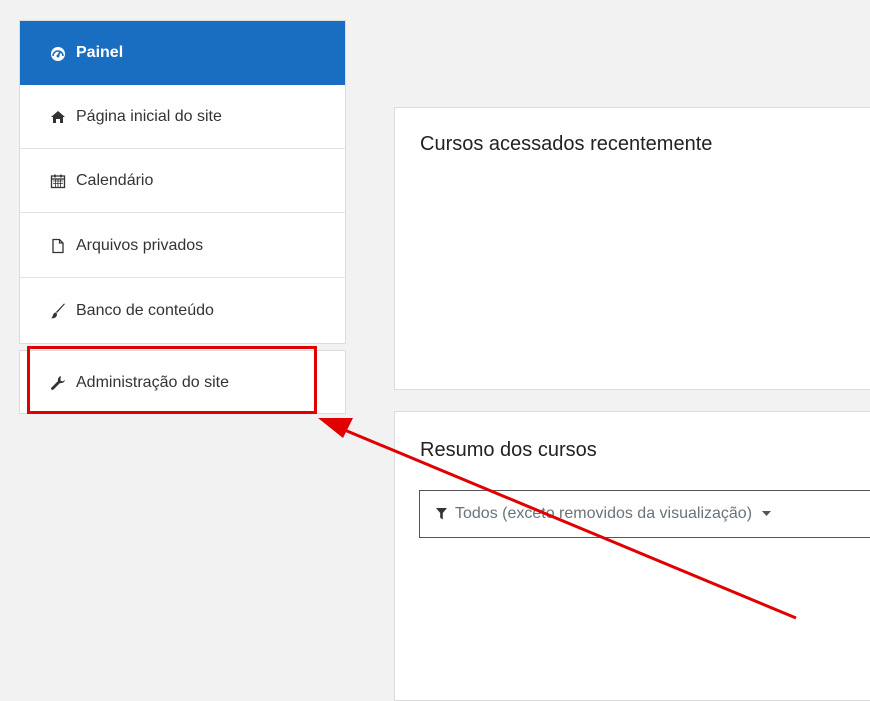 This screenshot has height=701, width=870. I want to click on nav-item-painel: Painel, so click(182, 53).